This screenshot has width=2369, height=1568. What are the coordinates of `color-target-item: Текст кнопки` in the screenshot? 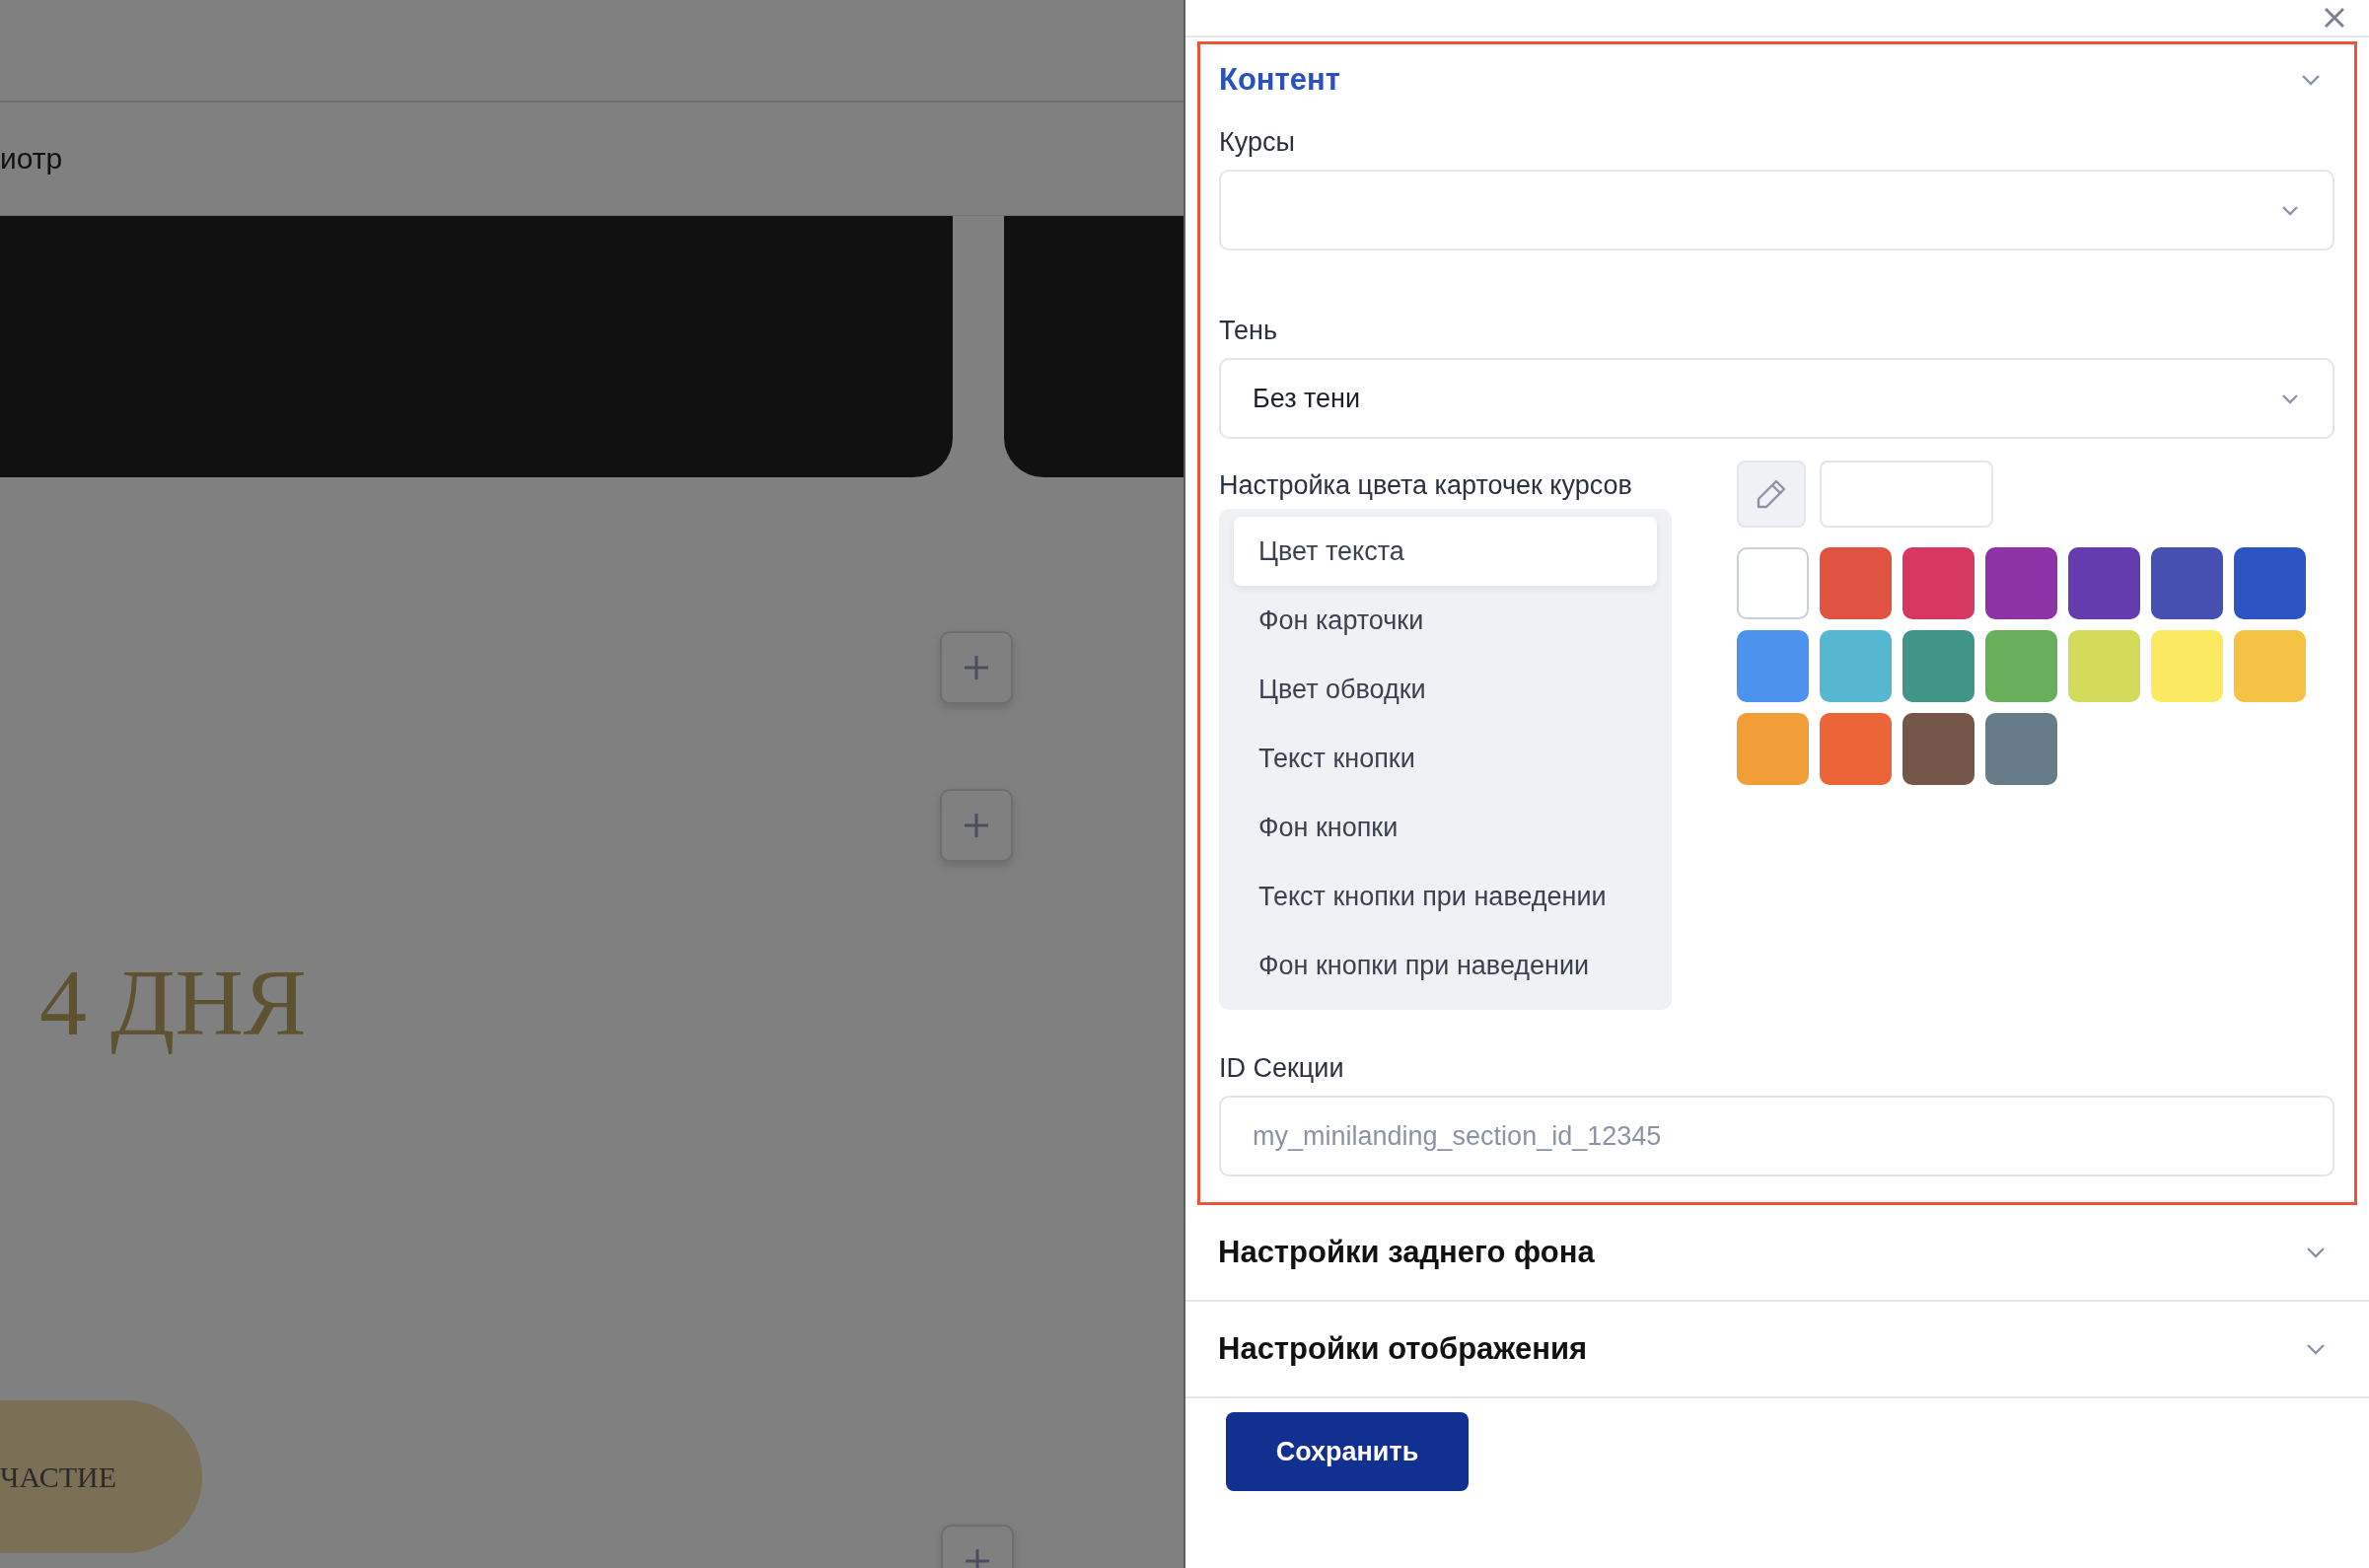 It's located at (1445, 758).